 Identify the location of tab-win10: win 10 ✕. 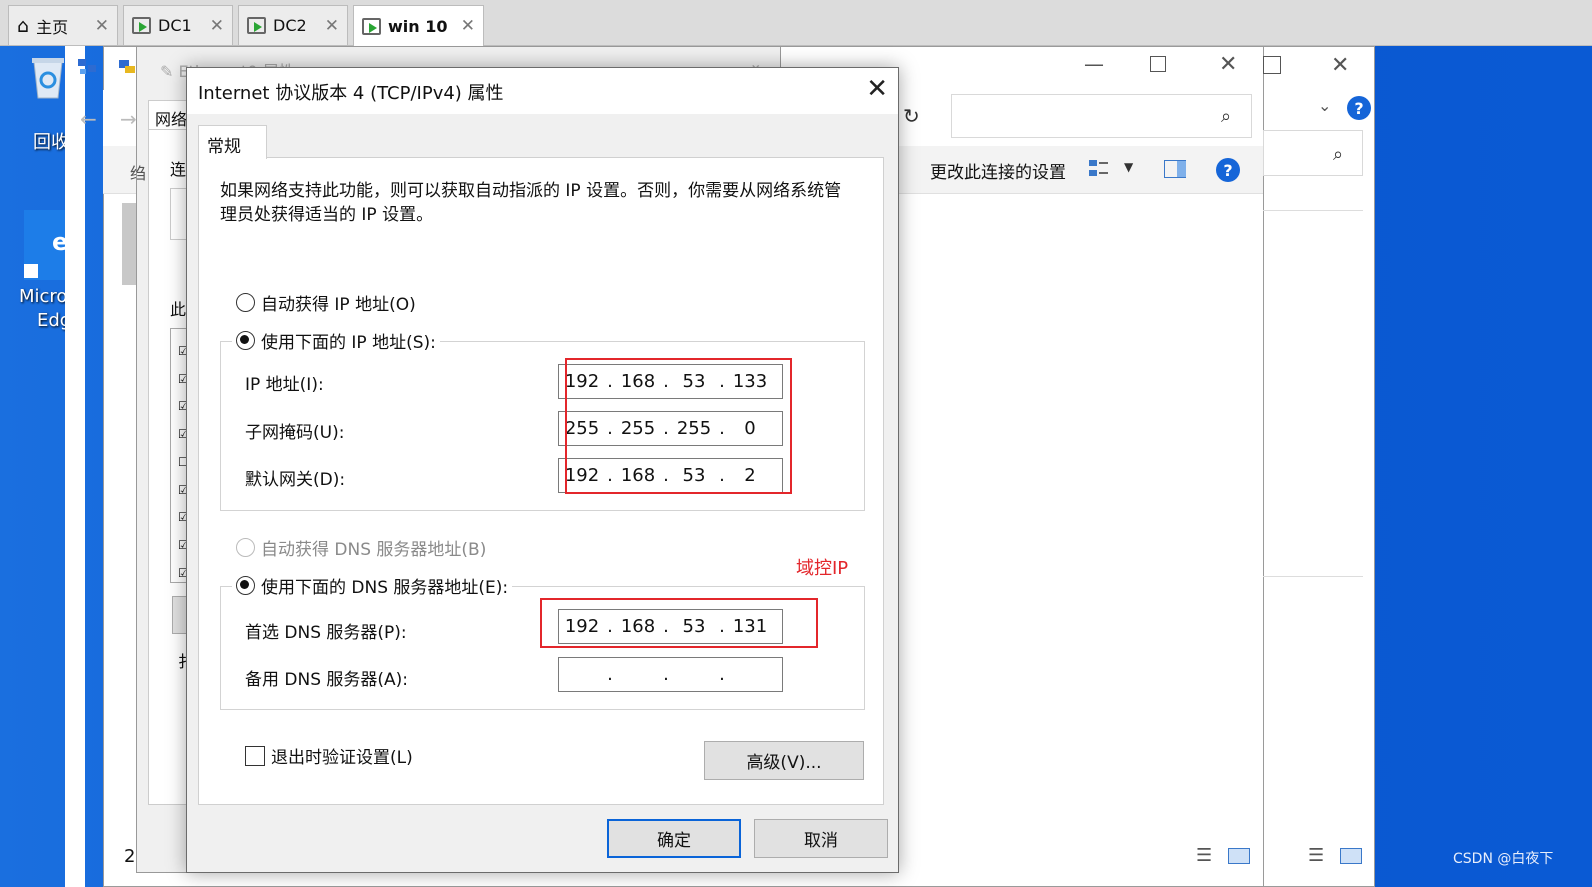
(418, 25).